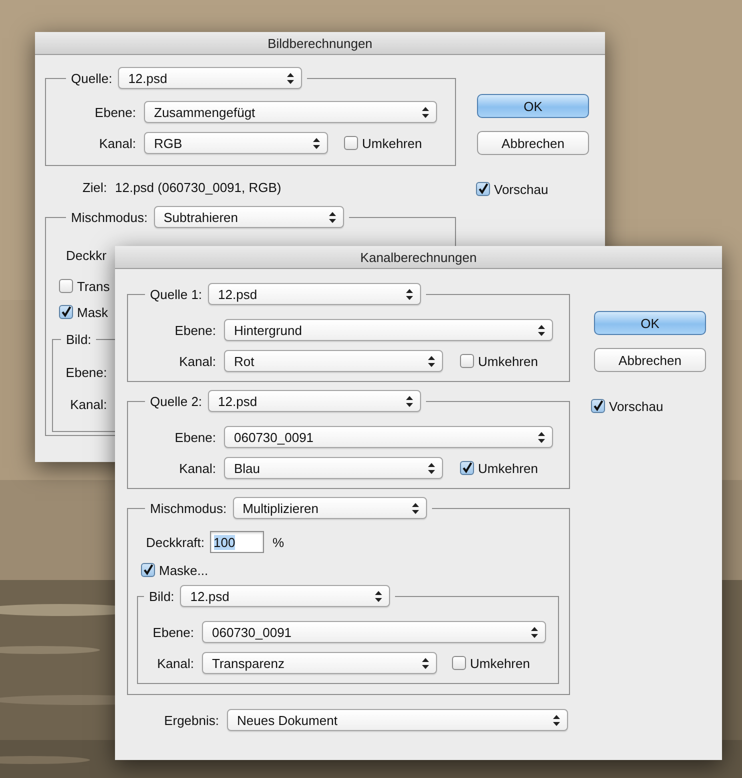 Image resolution: width=742 pixels, height=778 pixels. I want to click on source-label: Quelle 1:, so click(176, 294).